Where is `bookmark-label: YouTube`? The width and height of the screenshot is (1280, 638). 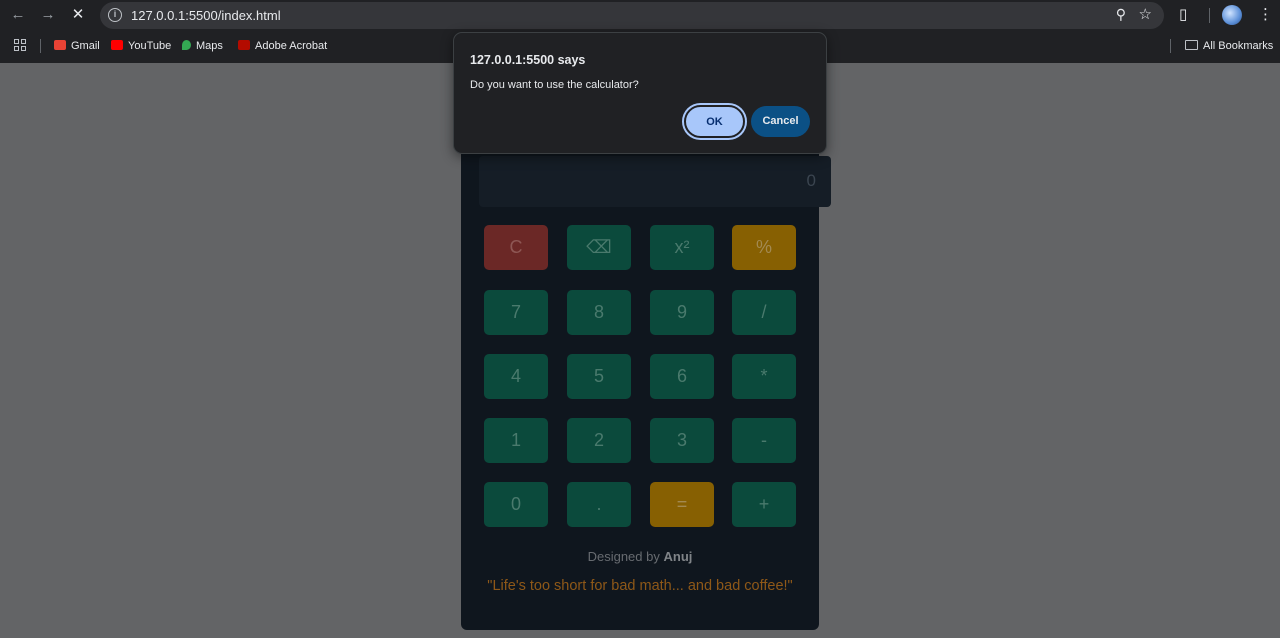 bookmark-label: YouTube is located at coordinates (150, 46).